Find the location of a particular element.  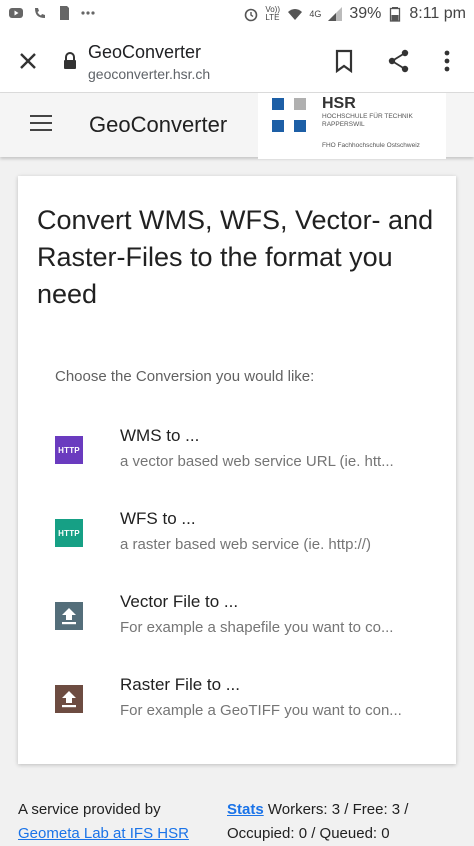

app-title: GeoConverter is located at coordinates (158, 124).